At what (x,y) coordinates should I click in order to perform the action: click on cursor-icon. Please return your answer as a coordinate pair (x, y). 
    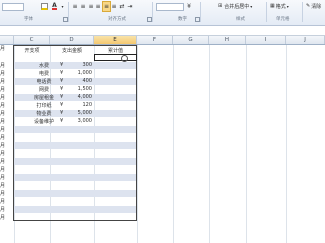
    Looking at the image, I should click on (124, 58).